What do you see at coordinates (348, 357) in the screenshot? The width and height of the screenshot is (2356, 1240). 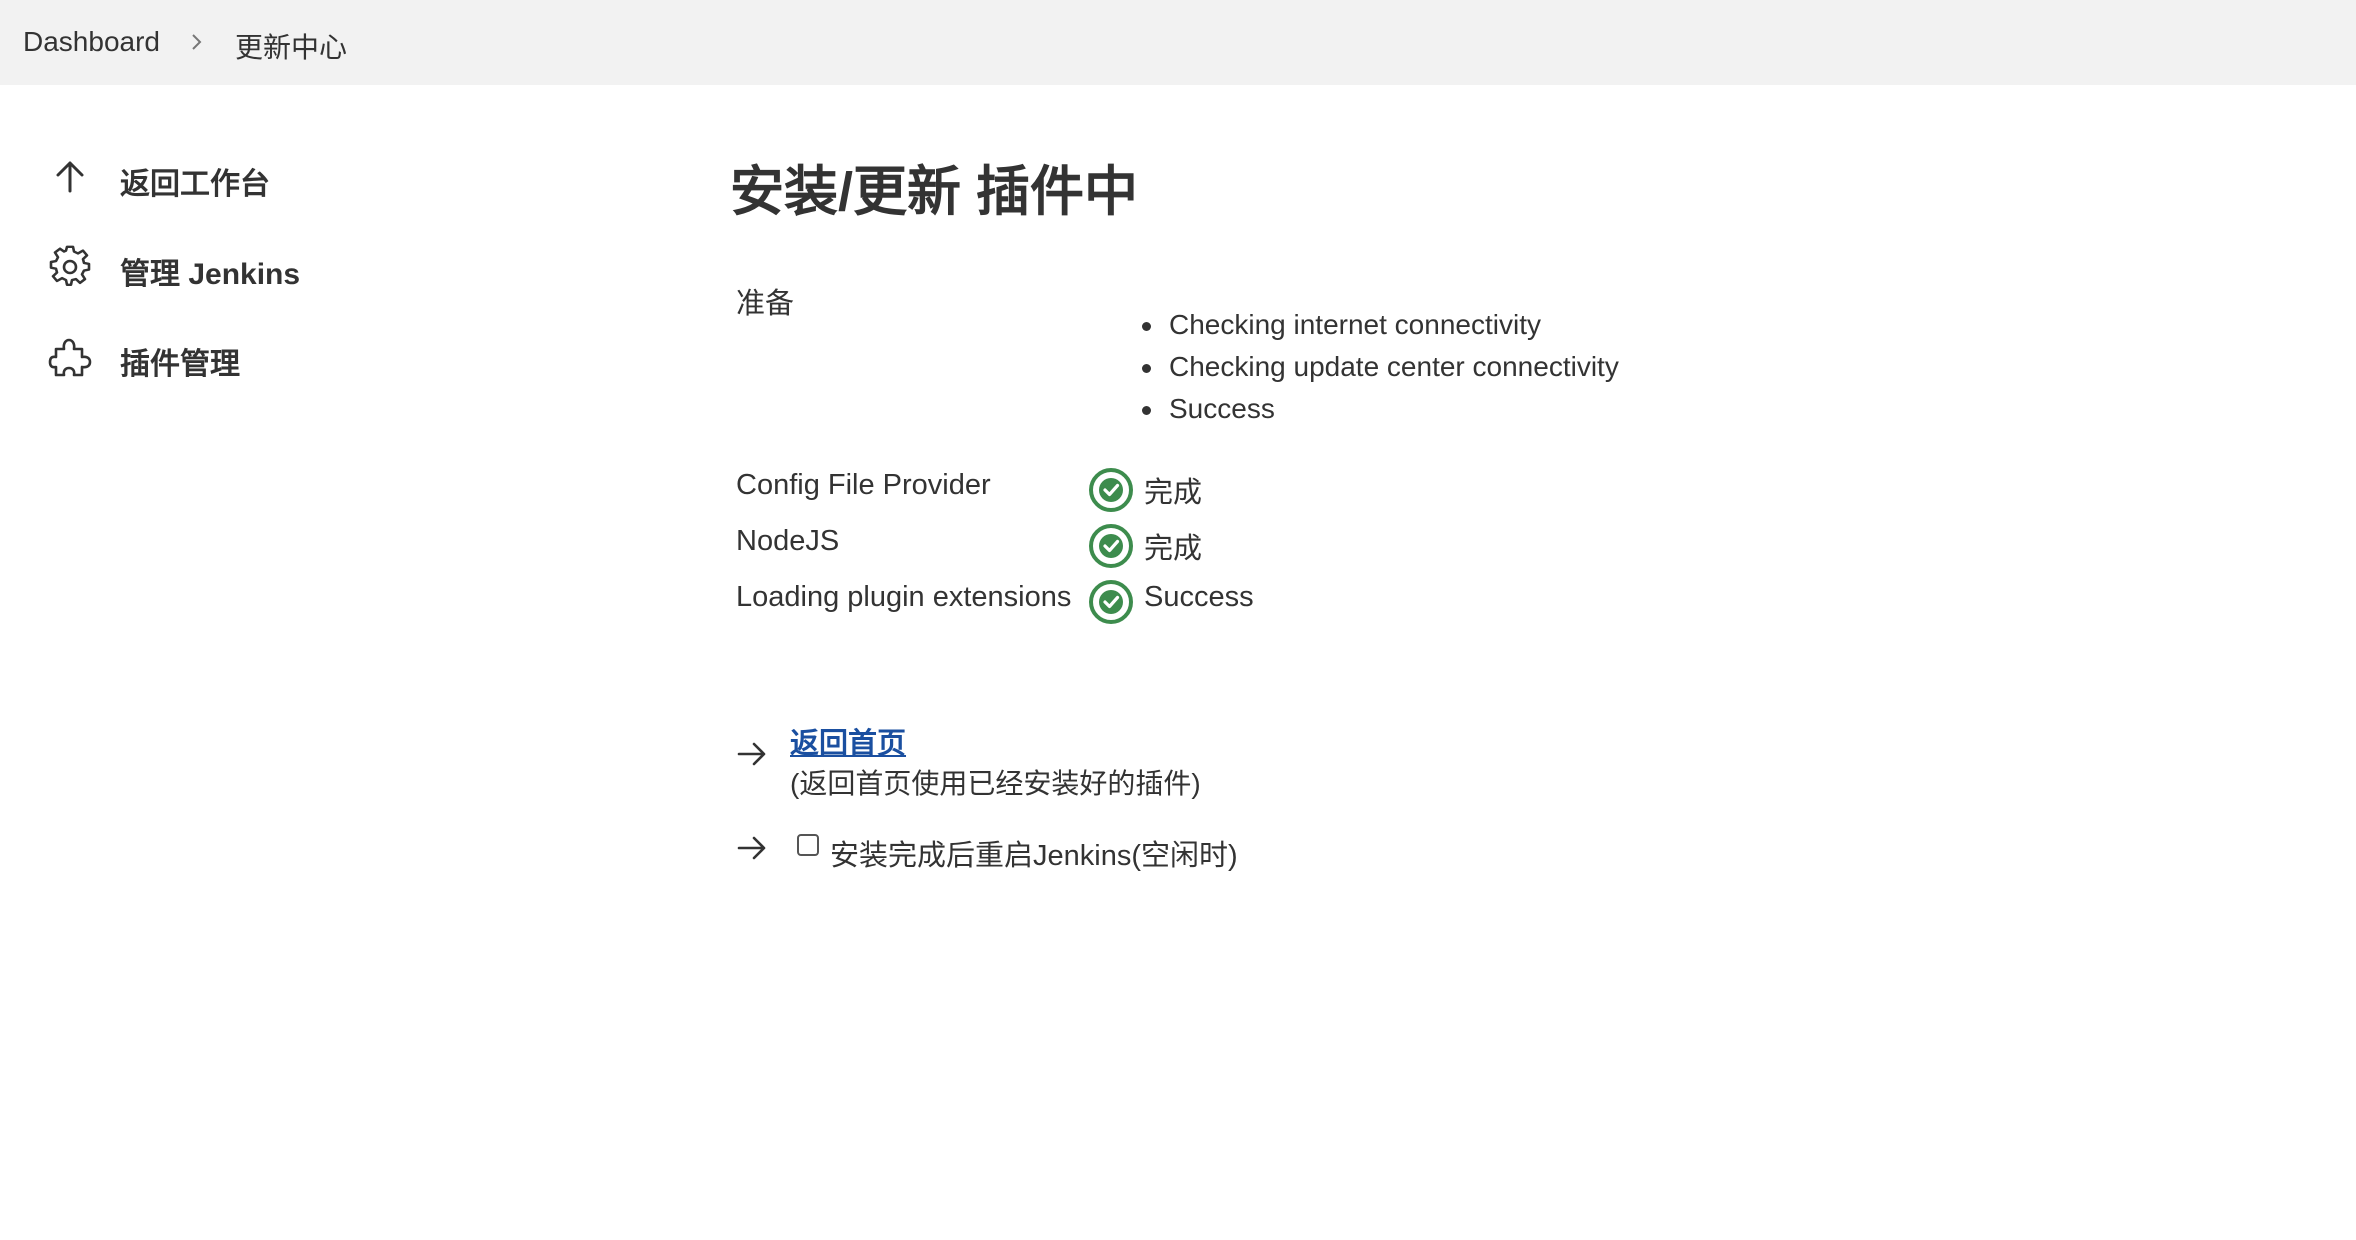 I see `sidebar-item-plugin-manager: 插件管理` at bounding box center [348, 357].